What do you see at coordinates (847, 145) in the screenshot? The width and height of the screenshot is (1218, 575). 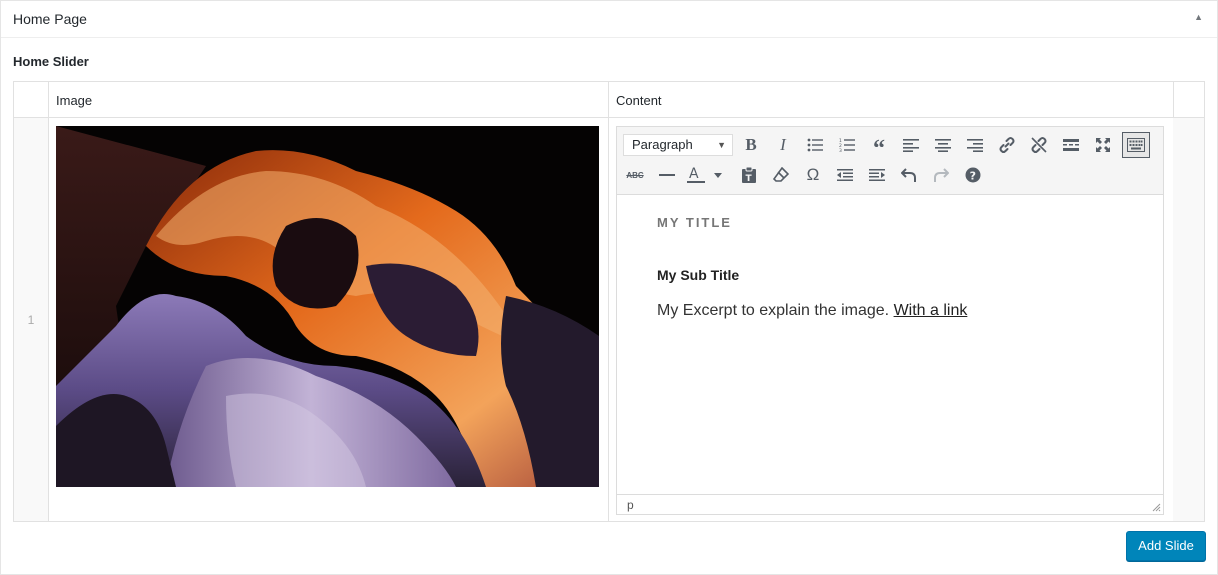 I see `numbered-list-icon: 123` at bounding box center [847, 145].